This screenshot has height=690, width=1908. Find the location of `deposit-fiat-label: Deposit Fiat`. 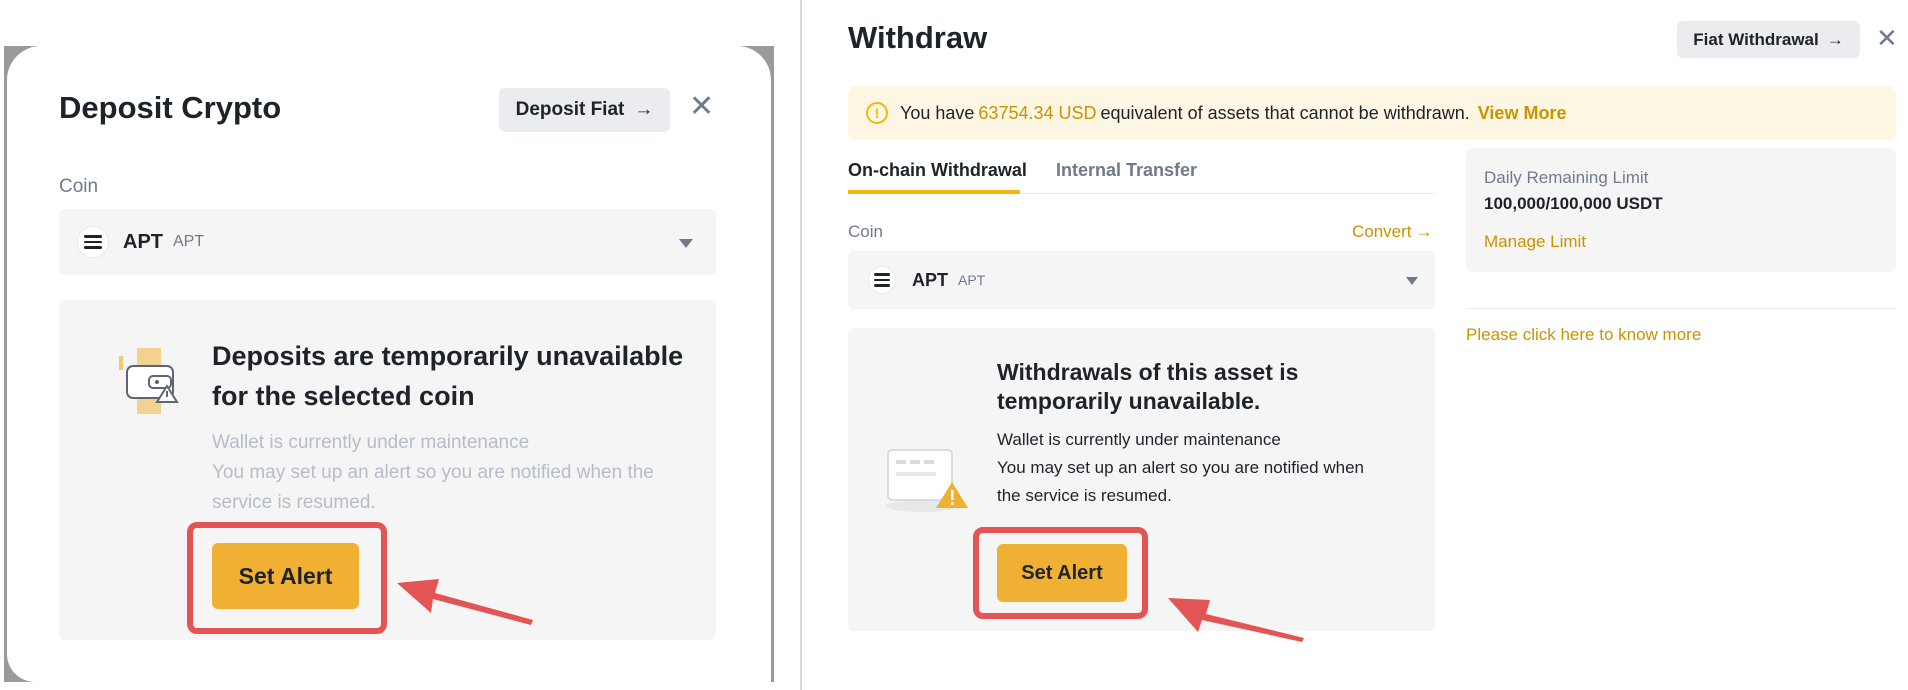

deposit-fiat-label: Deposit Fiat is located at coordinates (570, 109).